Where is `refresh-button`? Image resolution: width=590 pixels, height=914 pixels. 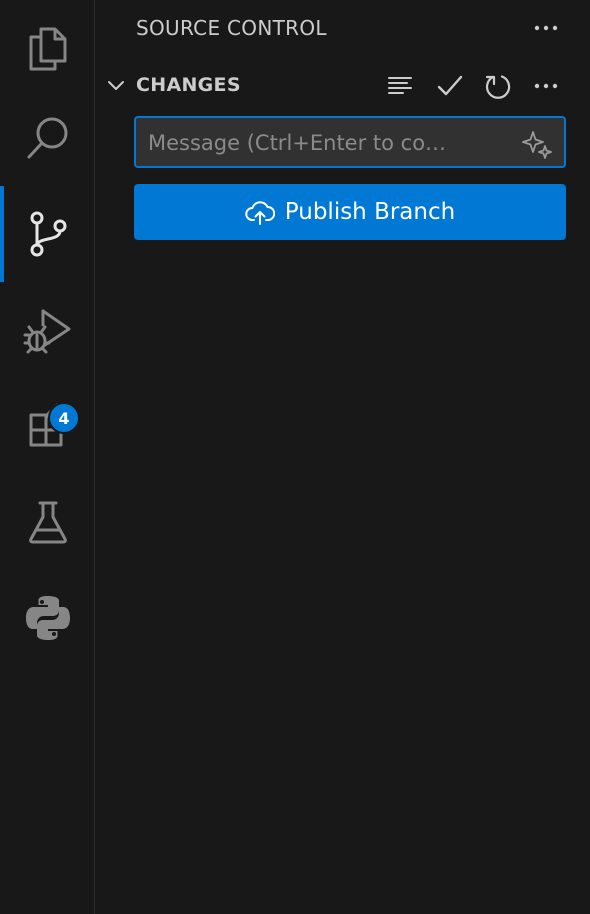
refresh-button is located at coordinates (498, 86).